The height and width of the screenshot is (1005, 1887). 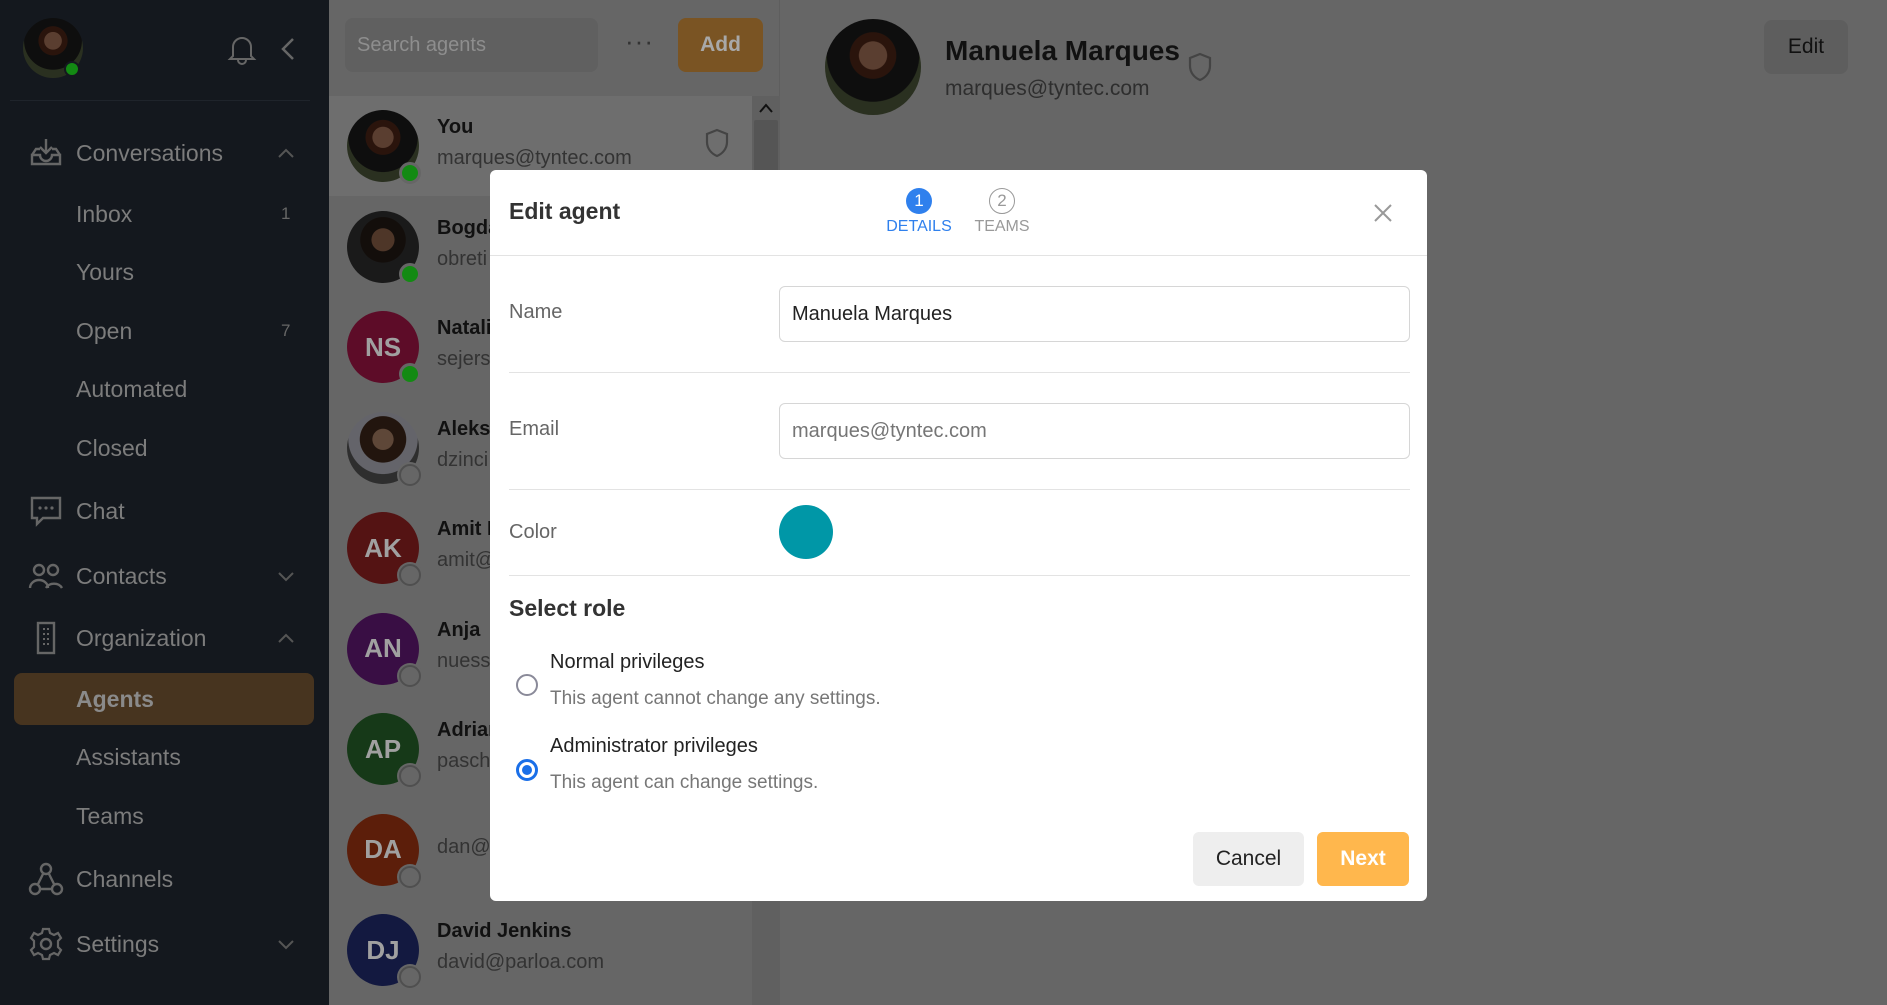 What do you see at coordinates (463, 459) in the screenshot?
I see `agent-email: dzinci` at bounding box center [463, 459].